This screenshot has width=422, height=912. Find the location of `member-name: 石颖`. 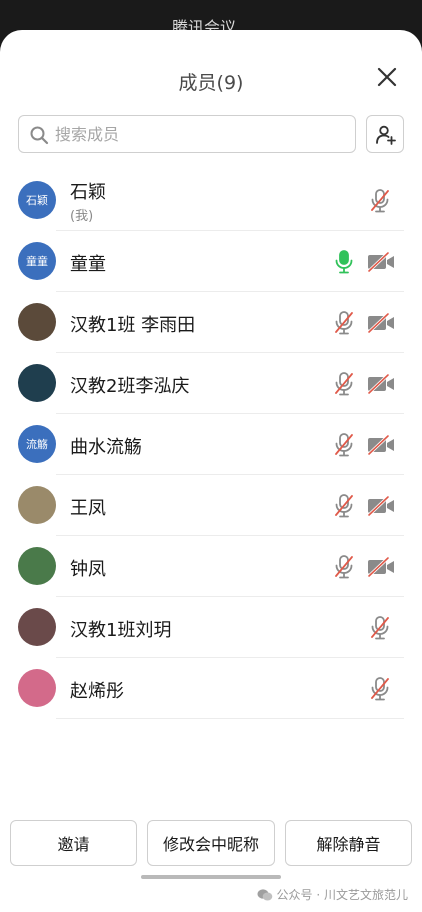

member-name: 石颖 is located at coordinates (88, 192).